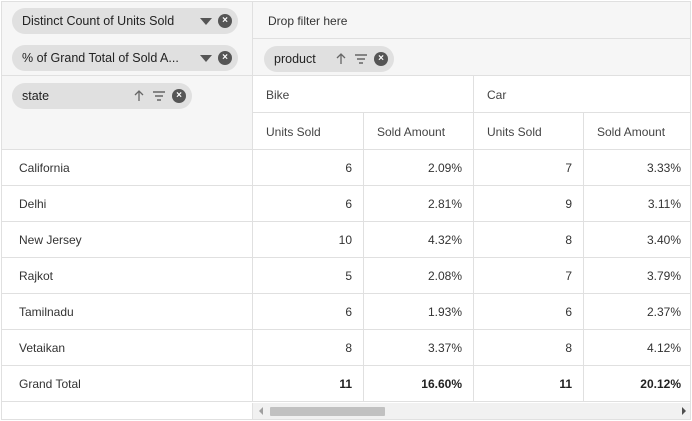 This screenshot has height=421, width=692. I want to click on table-row: Vetaikan 8 3.37% 8 4.12%, so click(346, 348).